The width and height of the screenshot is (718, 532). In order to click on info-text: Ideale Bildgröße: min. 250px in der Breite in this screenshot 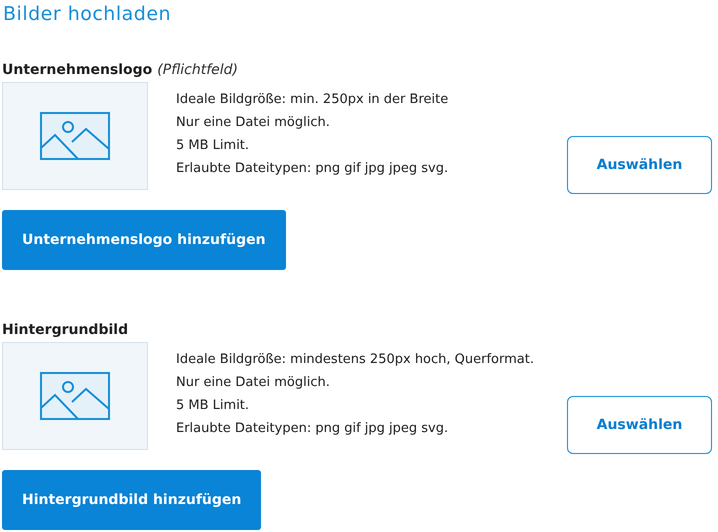, I will do `click(312, 100)`.